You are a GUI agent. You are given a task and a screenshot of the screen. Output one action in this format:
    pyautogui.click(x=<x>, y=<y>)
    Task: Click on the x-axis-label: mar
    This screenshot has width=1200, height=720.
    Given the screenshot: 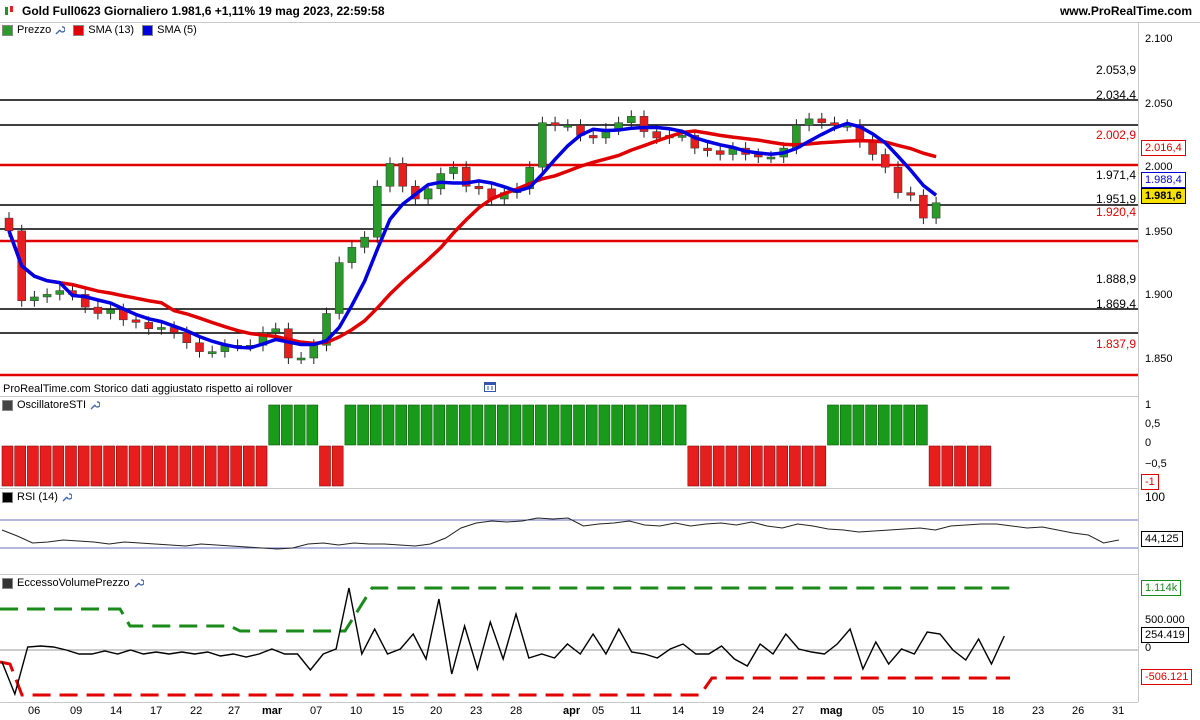 What is the action you would take?
    pyautogui.click(x=272, y=711)
    